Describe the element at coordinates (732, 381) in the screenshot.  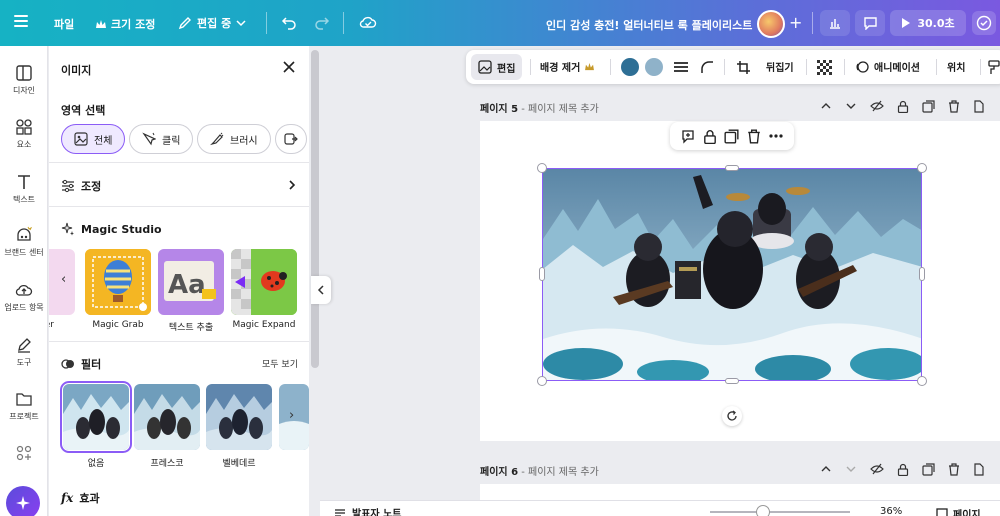
I see `resize-handle-bottom` at that location.